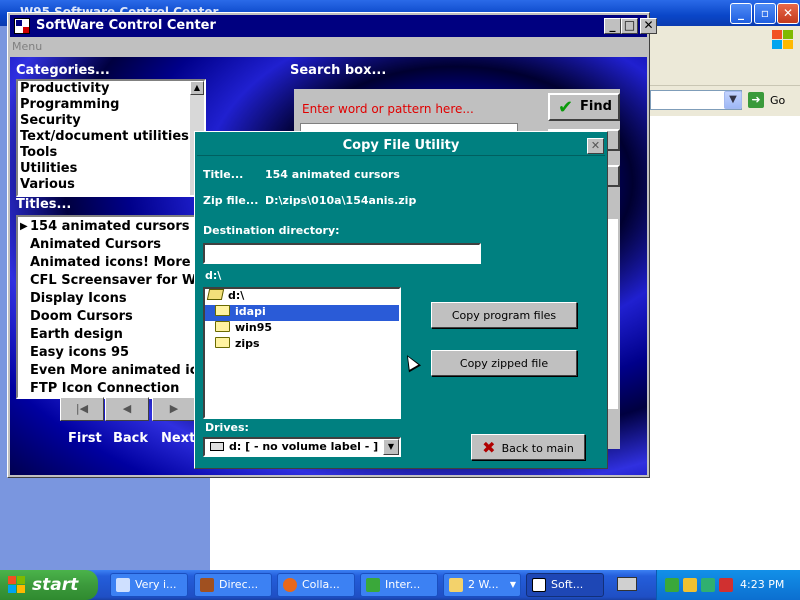  What do you see at coordinates (106, 353) in the screenshot?
I see `list-item: Easy icons 95` at bounding box center [106, 353].